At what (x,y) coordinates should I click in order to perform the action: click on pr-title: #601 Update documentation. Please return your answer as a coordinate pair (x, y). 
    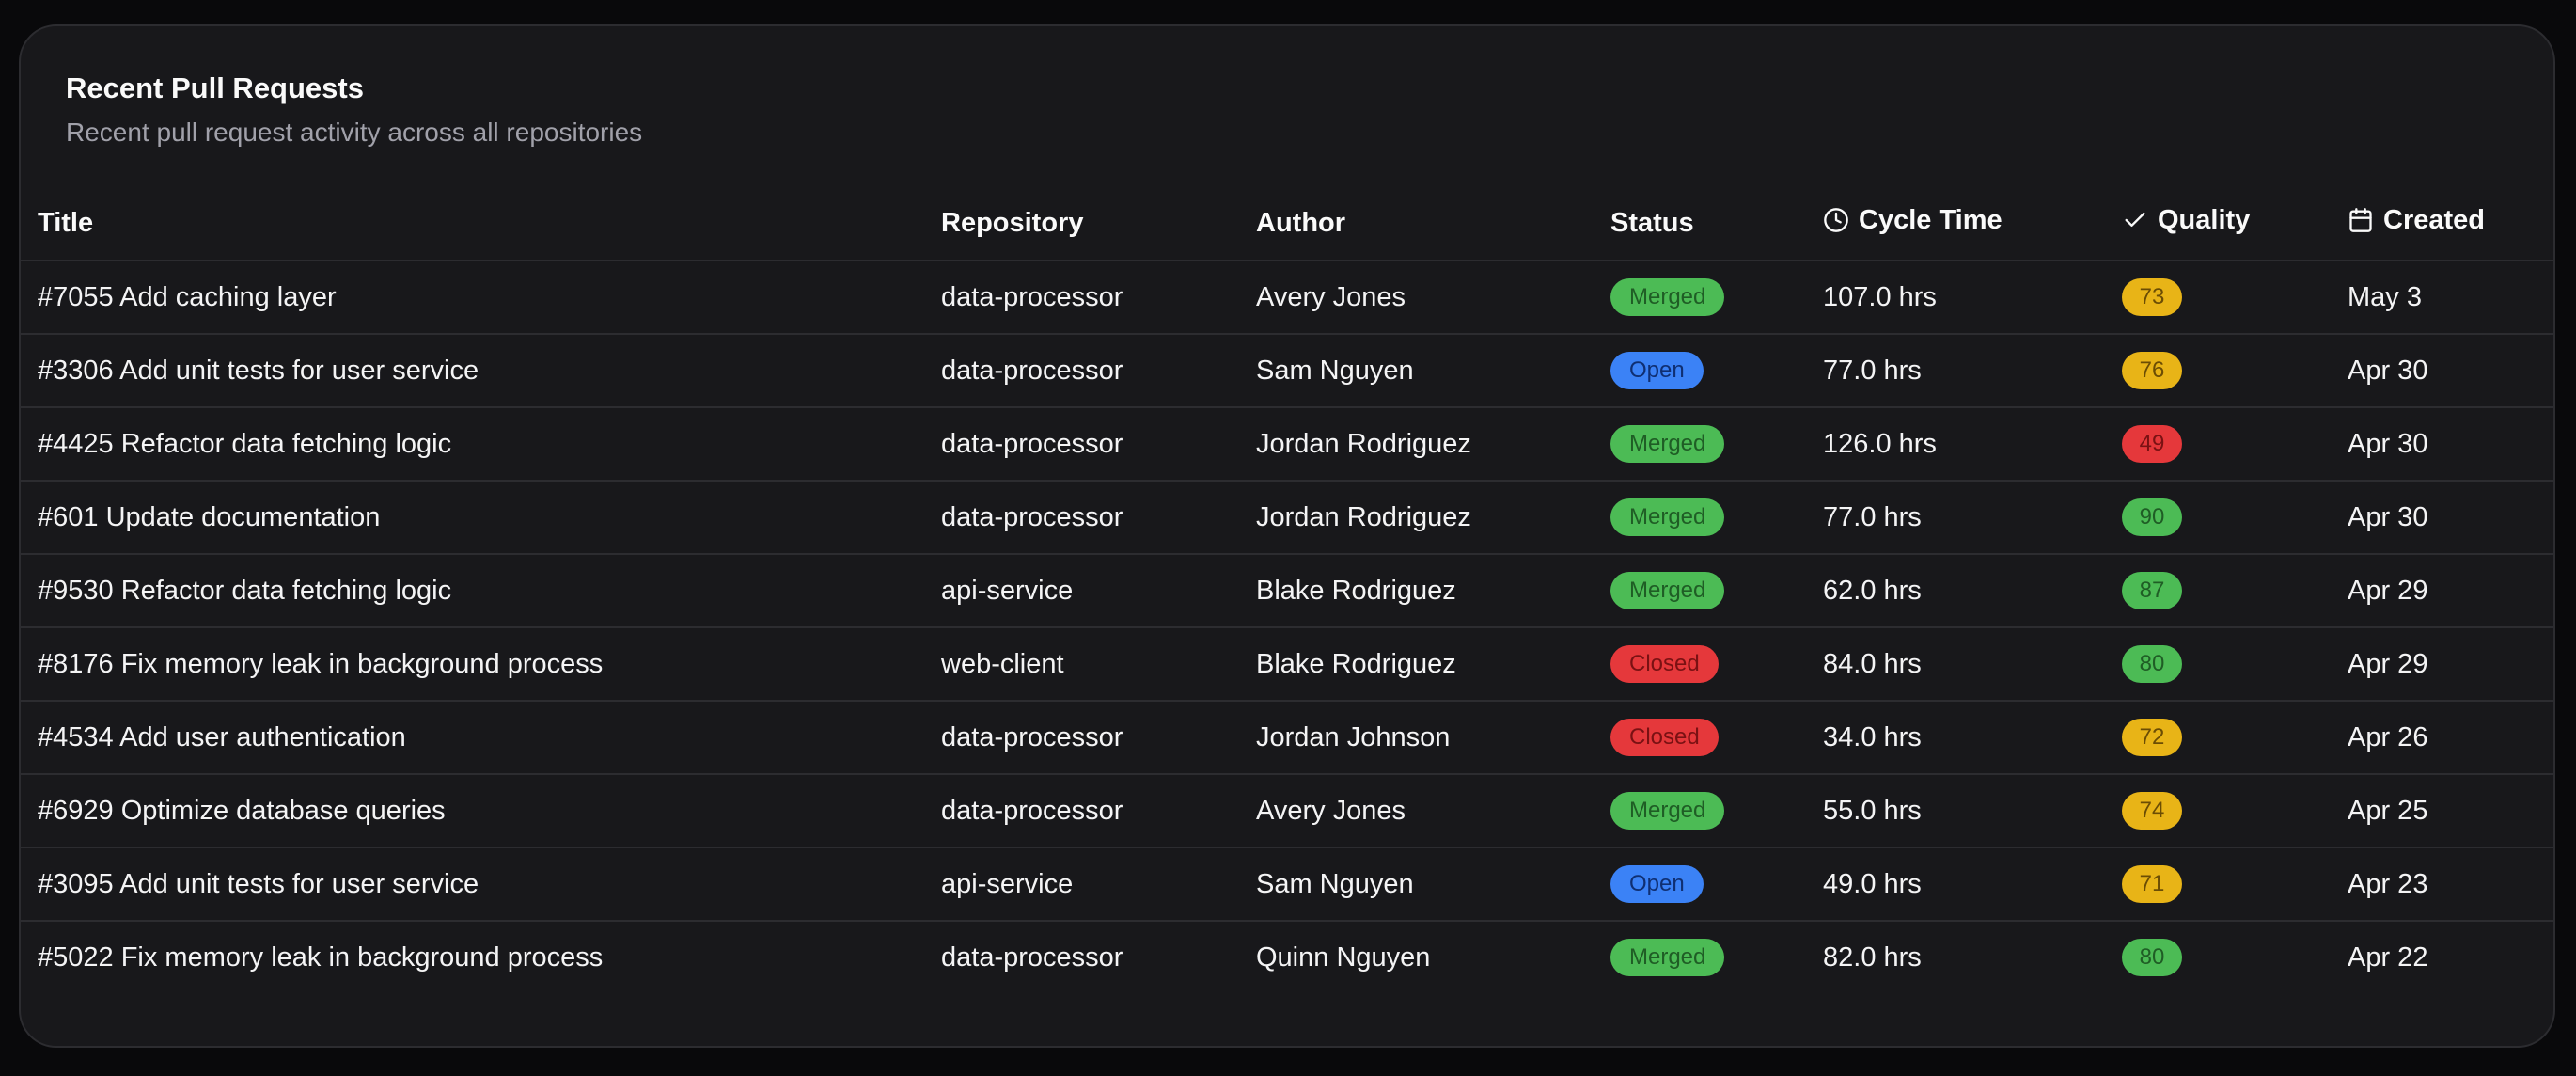
    Looking at the image, I should click on (209, 517).